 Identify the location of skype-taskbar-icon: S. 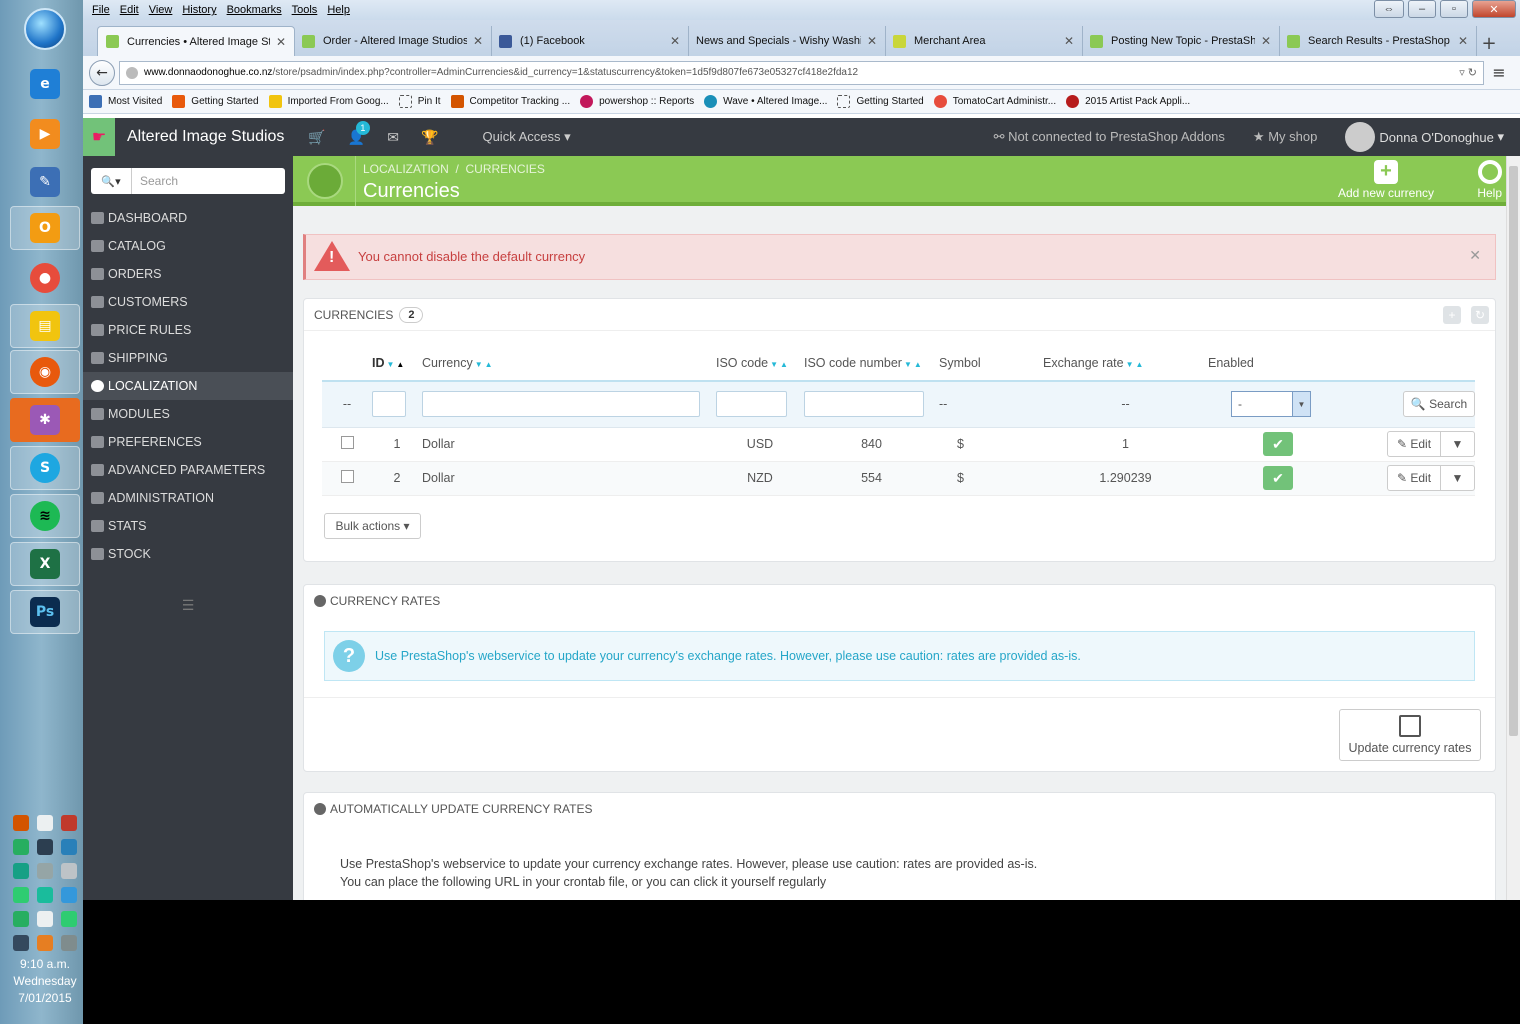
(45, 468).